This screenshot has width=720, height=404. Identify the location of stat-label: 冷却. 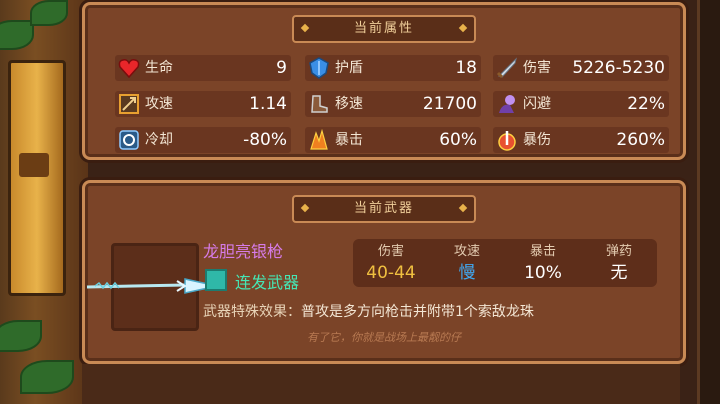
(159, 140).